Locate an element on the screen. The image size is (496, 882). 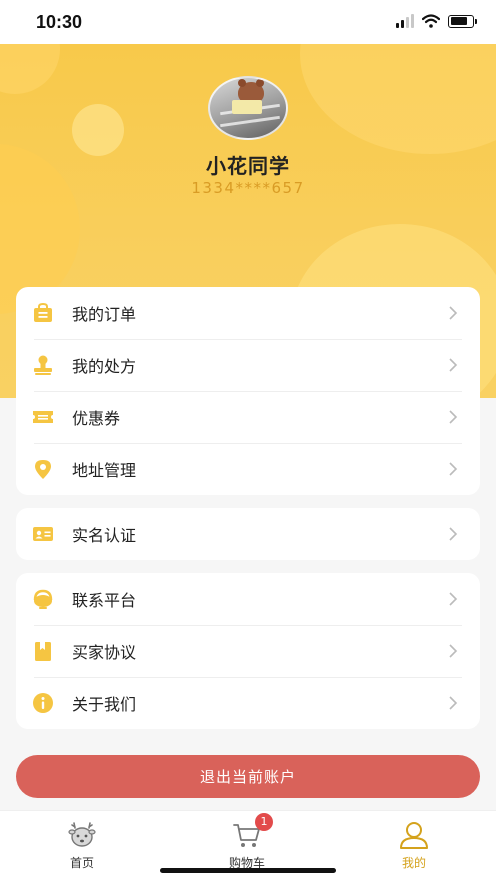
bookmark-icon is located at coordinates (43, 651).